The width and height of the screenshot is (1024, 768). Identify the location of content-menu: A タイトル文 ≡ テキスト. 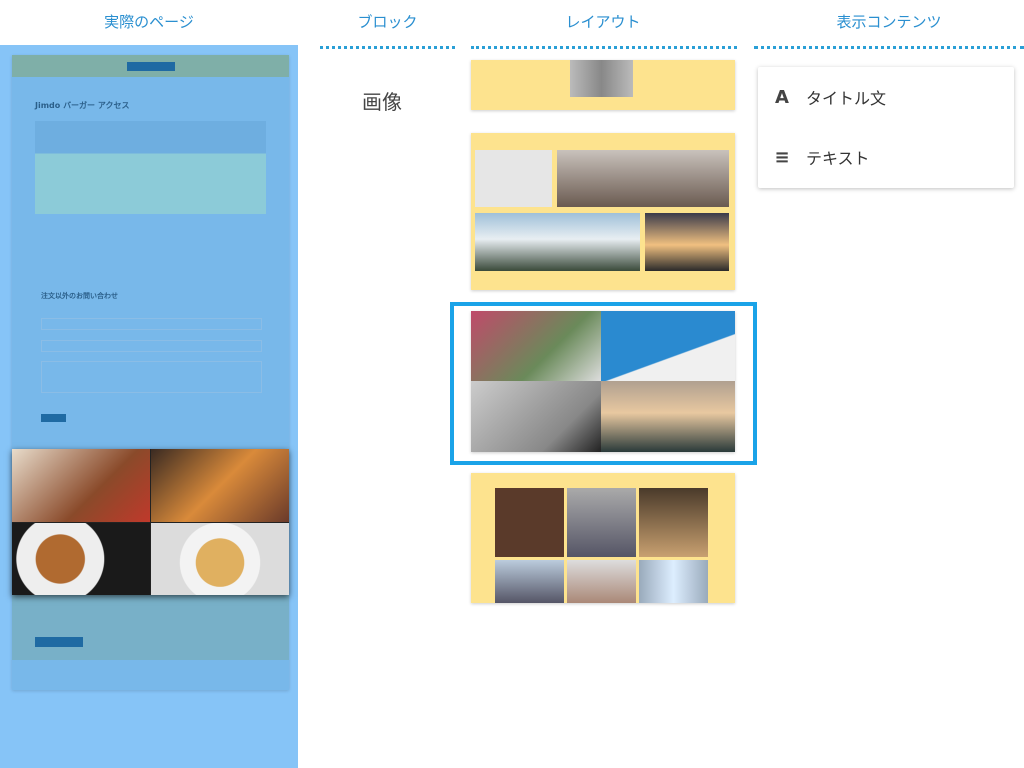
(886, 127).